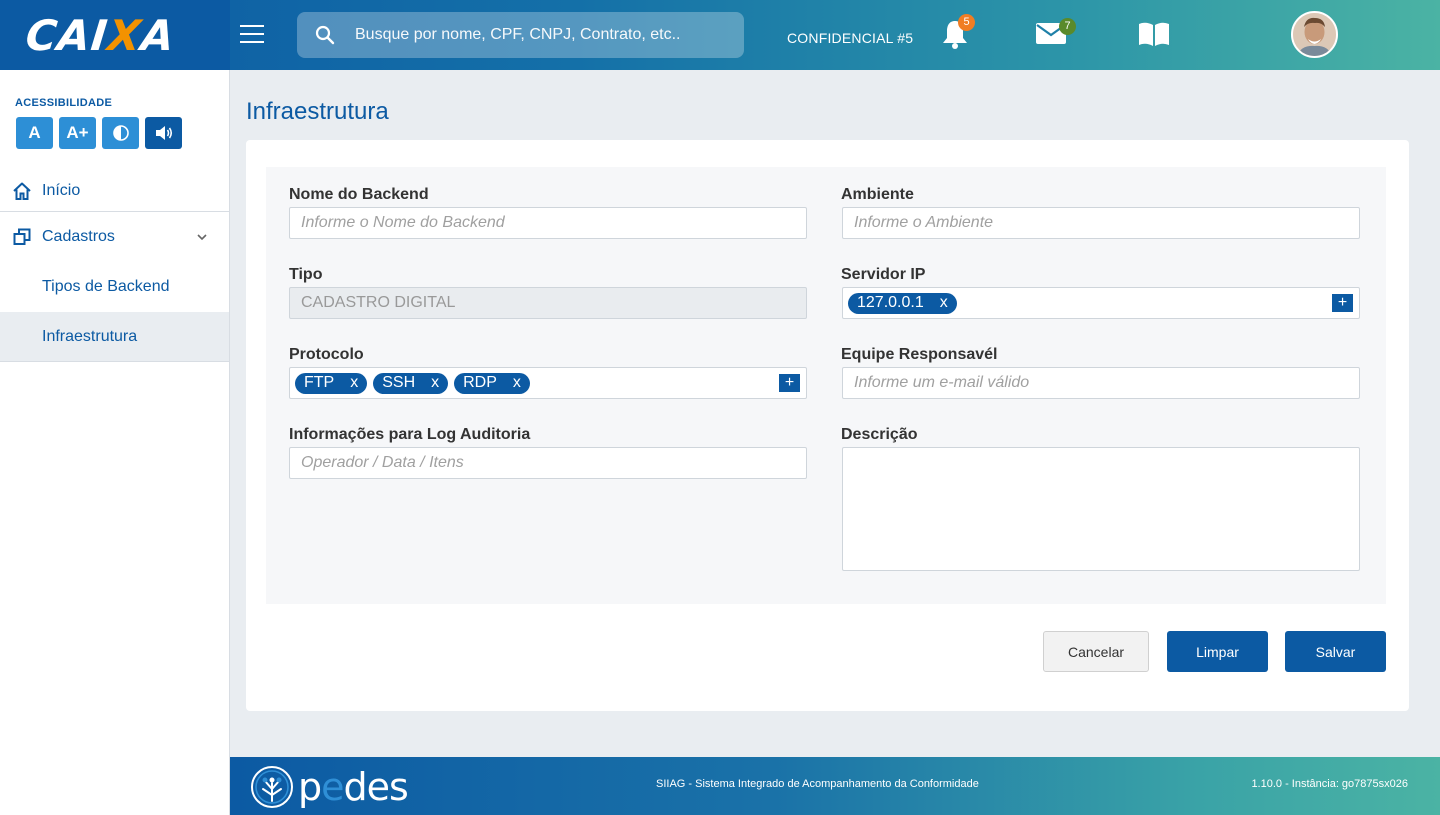  I want to click on log-info-field, so click(548, 463).